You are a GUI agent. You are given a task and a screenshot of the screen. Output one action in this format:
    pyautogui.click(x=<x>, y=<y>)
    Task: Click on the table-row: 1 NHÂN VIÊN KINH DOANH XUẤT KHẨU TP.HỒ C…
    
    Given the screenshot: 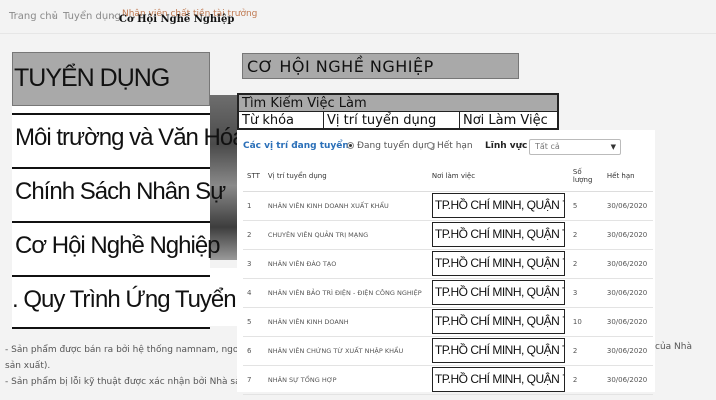 What is the action you would take?
    pyautogui.click(x=448, y=206)
    